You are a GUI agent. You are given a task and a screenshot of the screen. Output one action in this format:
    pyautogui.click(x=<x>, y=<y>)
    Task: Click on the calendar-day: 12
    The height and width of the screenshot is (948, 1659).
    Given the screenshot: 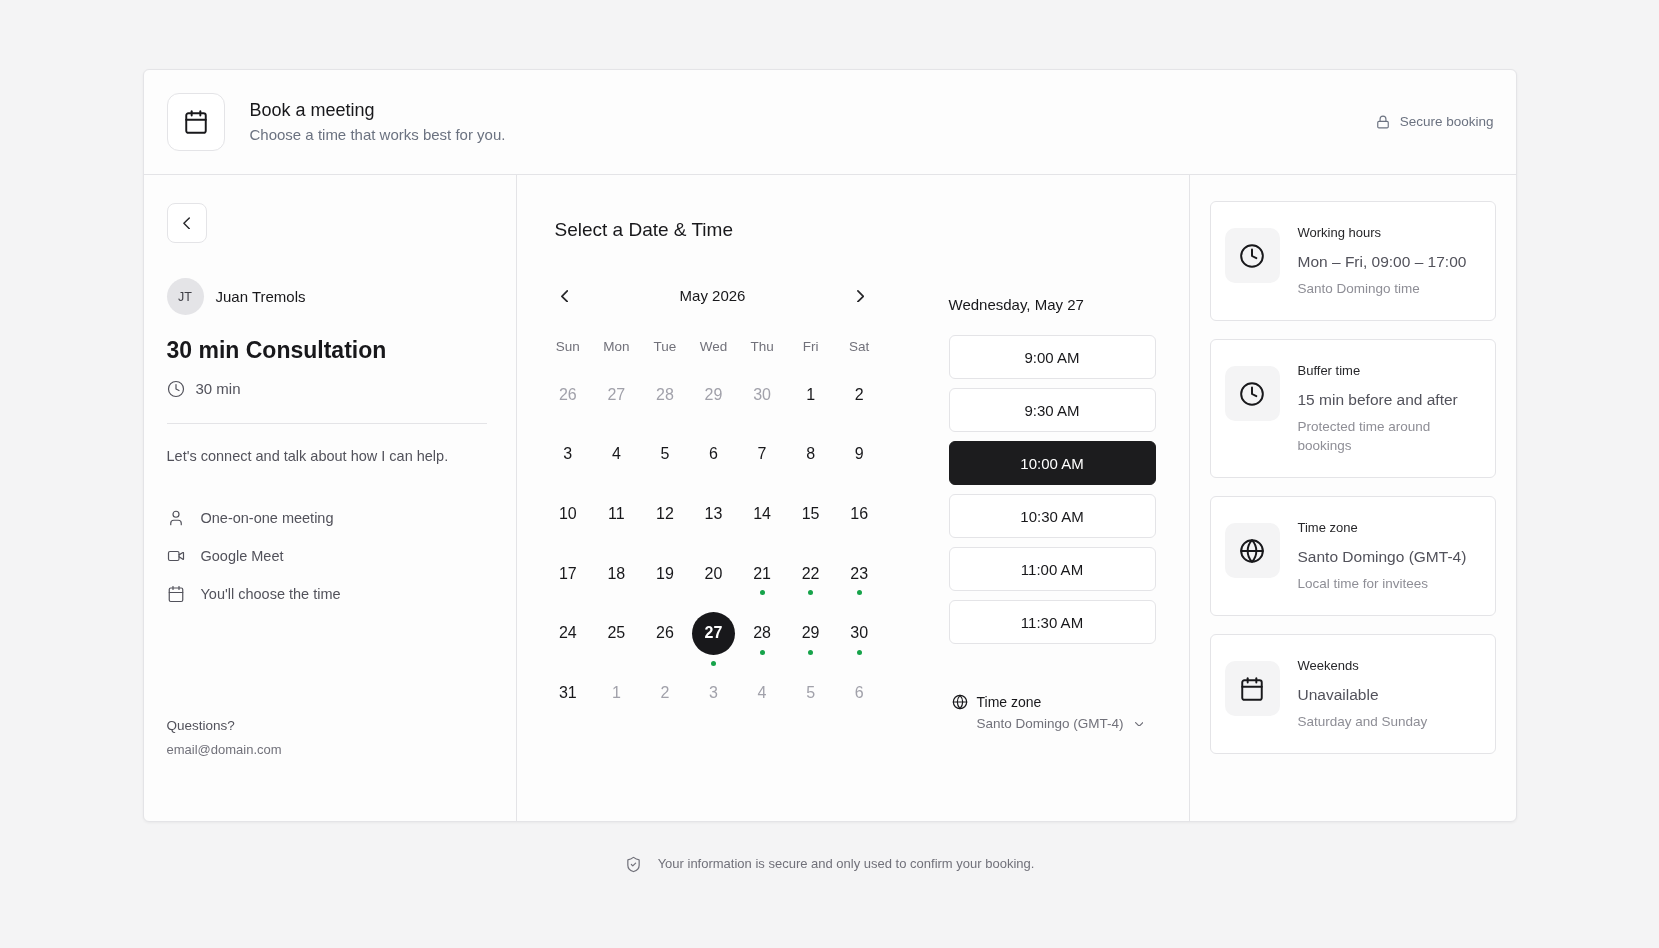 What is the action you would take?
    pyautogui.click(x=665, y=514)
    